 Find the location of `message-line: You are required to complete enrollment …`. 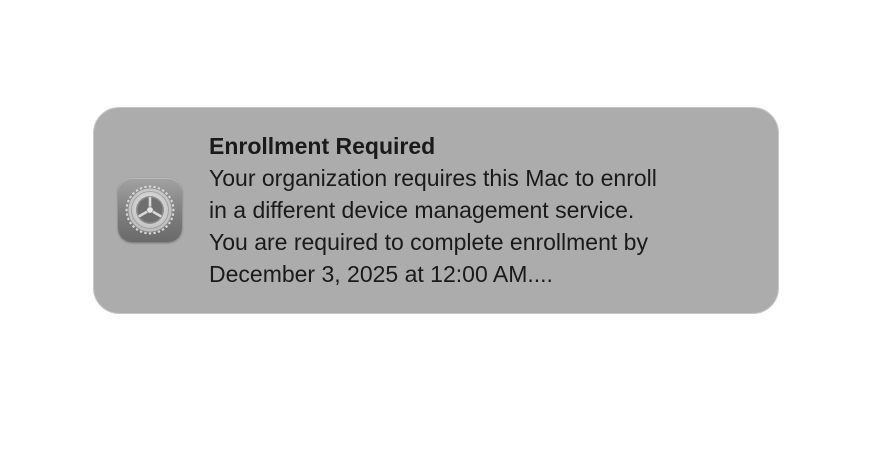

message-line: You are required to complete enrollment … is located at coordinates (428, 242).